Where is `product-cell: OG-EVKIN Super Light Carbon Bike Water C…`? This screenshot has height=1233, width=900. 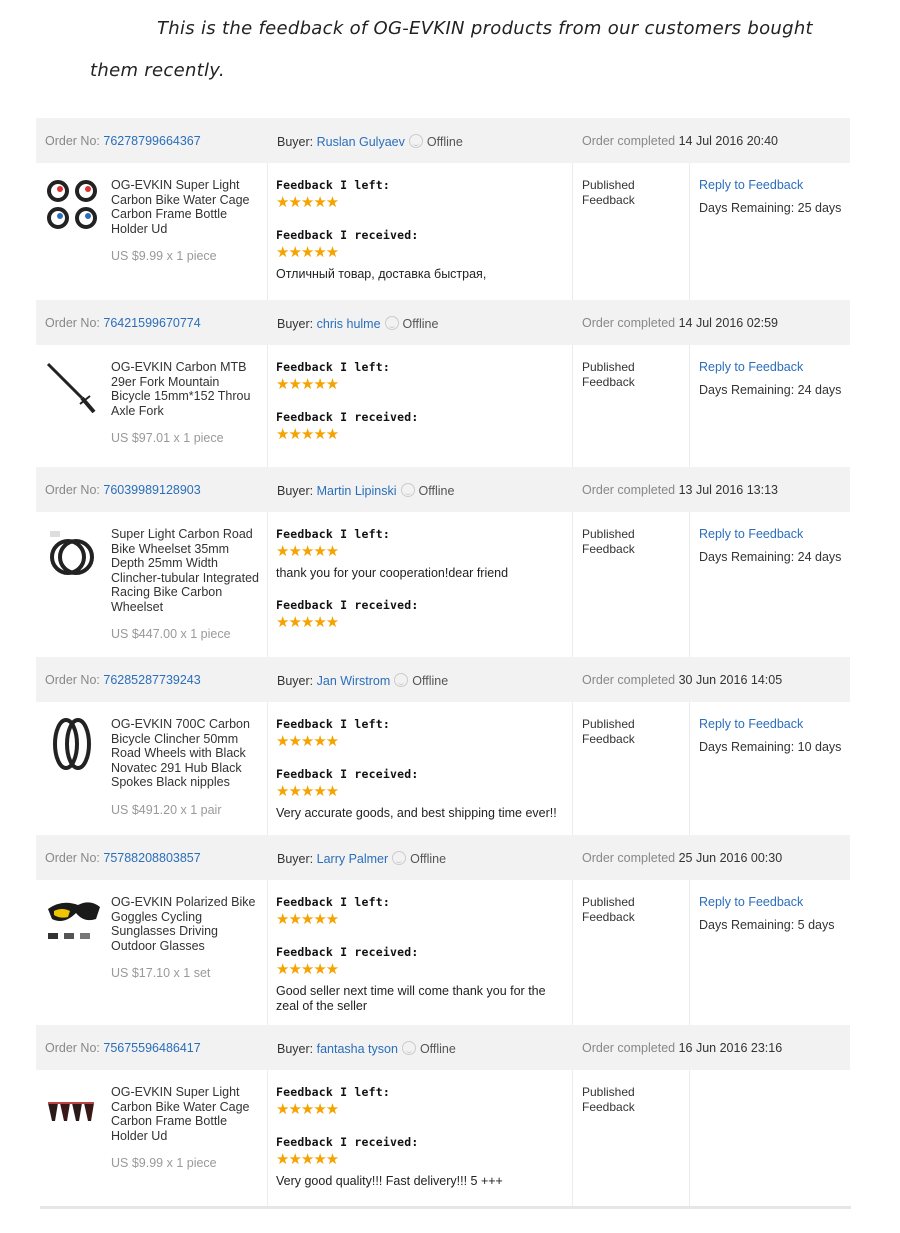
product-cell: OG-EVKIN Super Light Carbon Bike Water C… is located at coordinates (152, 231).